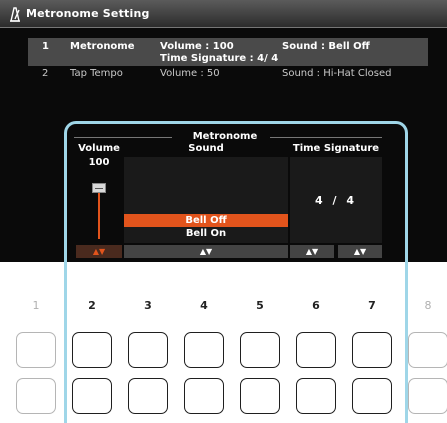  I want to click on button-number-2: 2, so click(92, 305).